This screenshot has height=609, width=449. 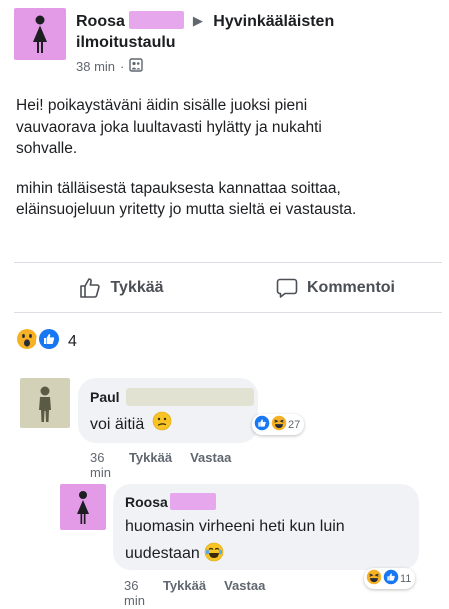 What do you see at coordinates (197, 20) in the screenshot?
I see `play-arrow-icon: ▶` at bounding box center [197, 20].